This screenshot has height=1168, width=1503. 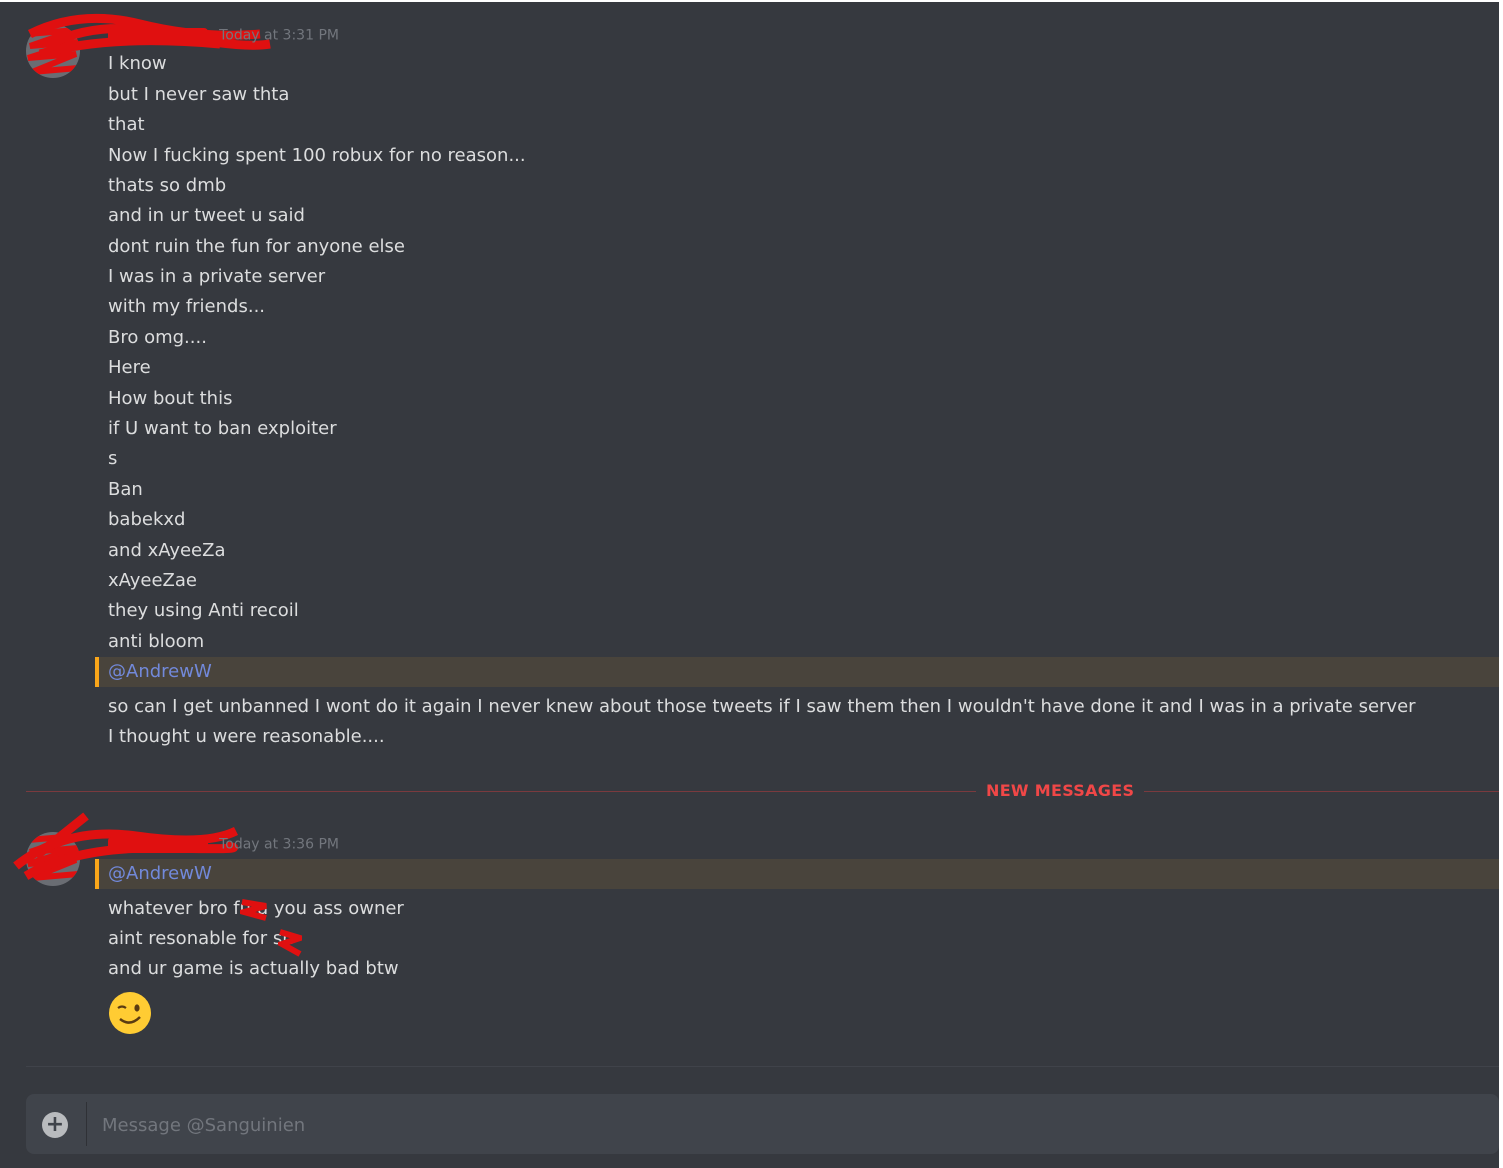 What do you see at coordinates (167, 185) in the screenshot?
I see `message-text: thats so dmb` at bounding box center [167, 185].